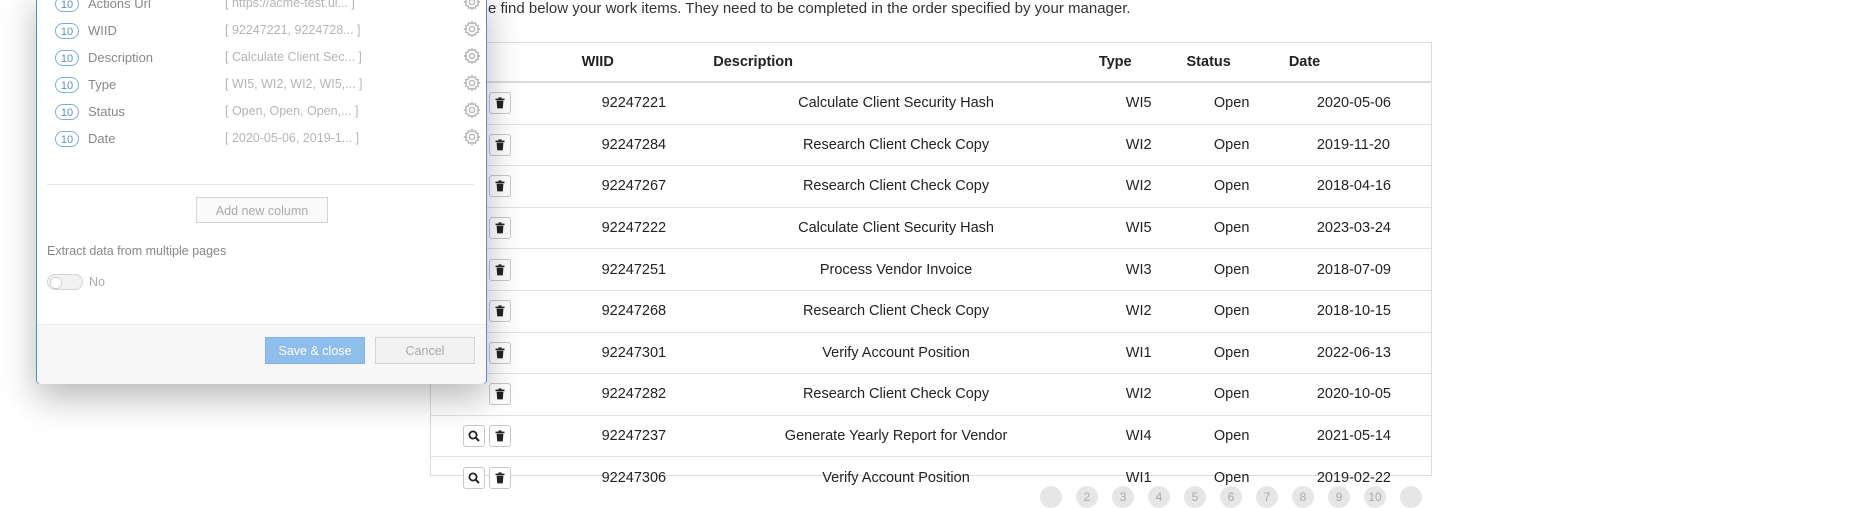  I want to click on column-sample-values: [ 2020-05-06, 2019-1... ], so click(292, 138).